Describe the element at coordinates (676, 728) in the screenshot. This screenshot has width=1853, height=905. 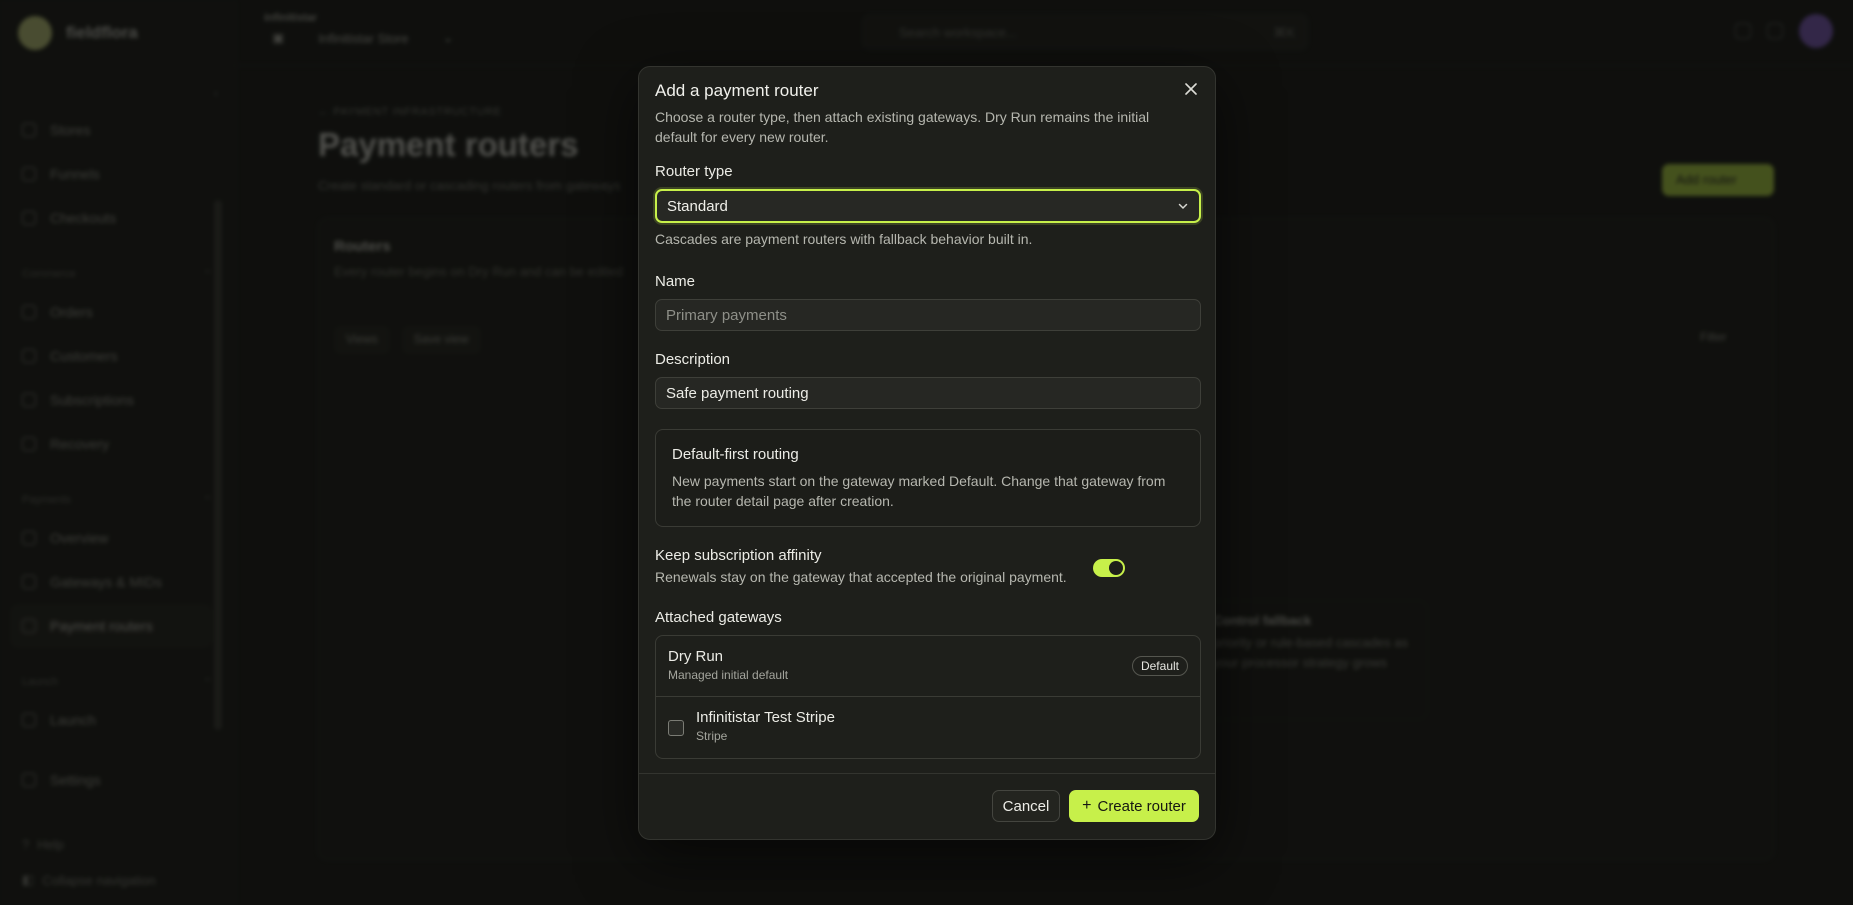
I see `gateway-checkbox` at that location.